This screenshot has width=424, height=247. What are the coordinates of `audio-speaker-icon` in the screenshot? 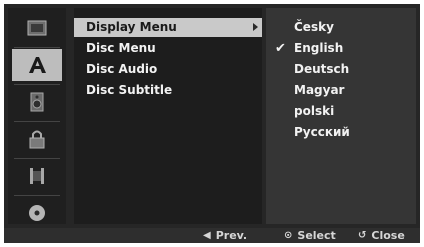 It's located at (37, 102).